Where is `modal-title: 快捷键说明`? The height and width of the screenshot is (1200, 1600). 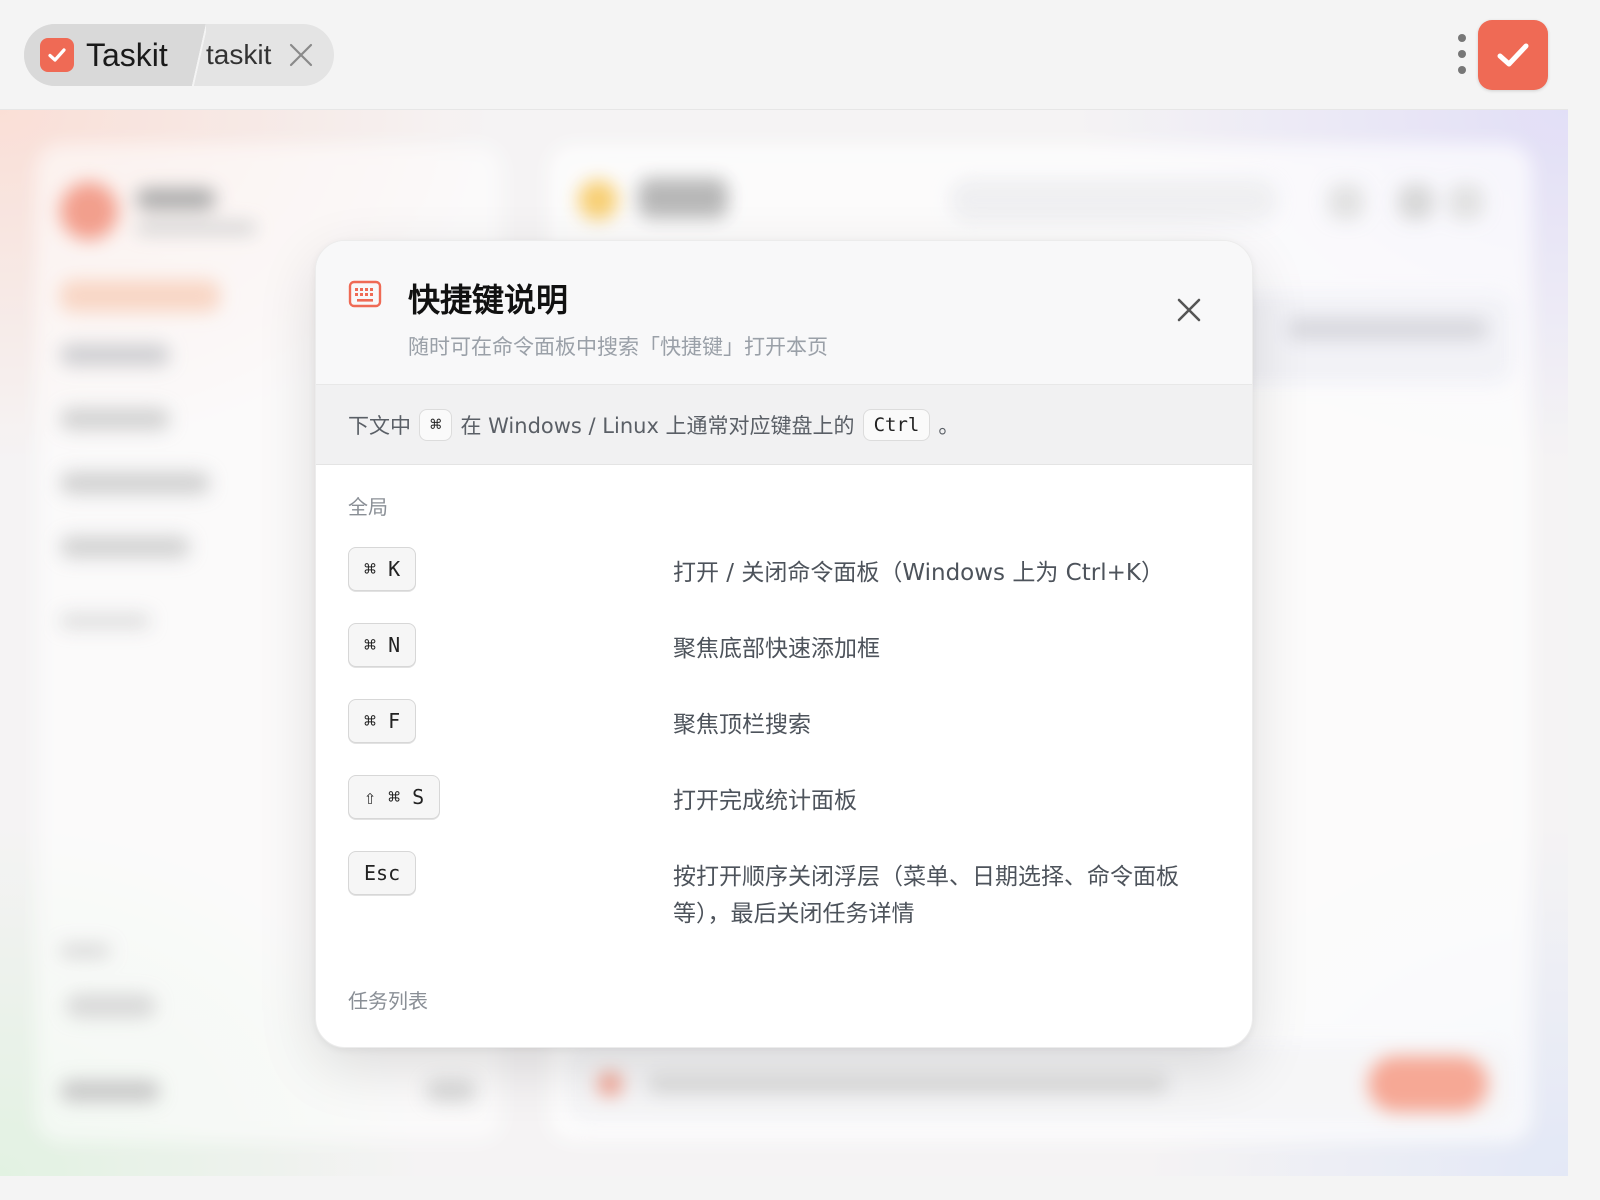
modal-title: 快捷键说明 is located at coordinates (488, 300).